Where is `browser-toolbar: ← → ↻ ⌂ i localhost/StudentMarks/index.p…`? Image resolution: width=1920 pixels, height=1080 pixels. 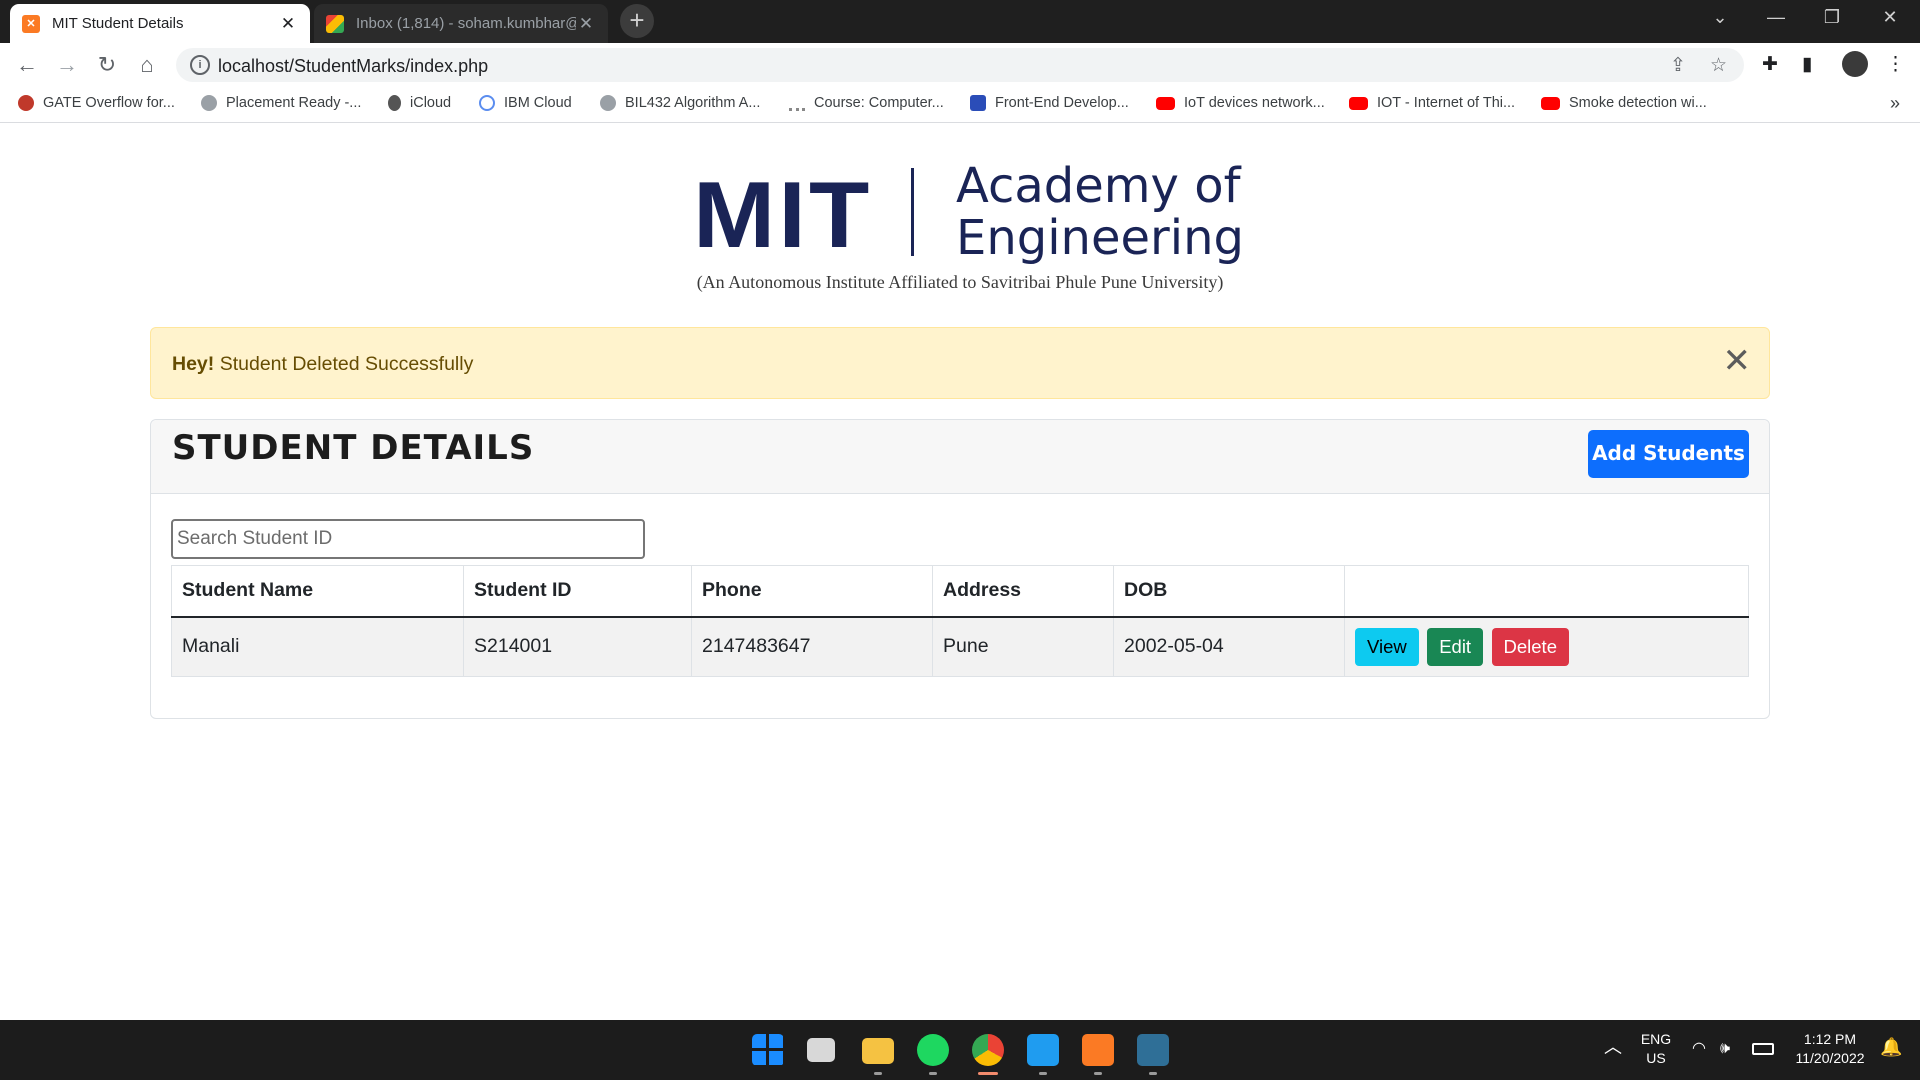
browser-toolbar: ← → ↻ ⌂ i localhost/StudentMarks/index.p… is located at coordinates (960, 65).